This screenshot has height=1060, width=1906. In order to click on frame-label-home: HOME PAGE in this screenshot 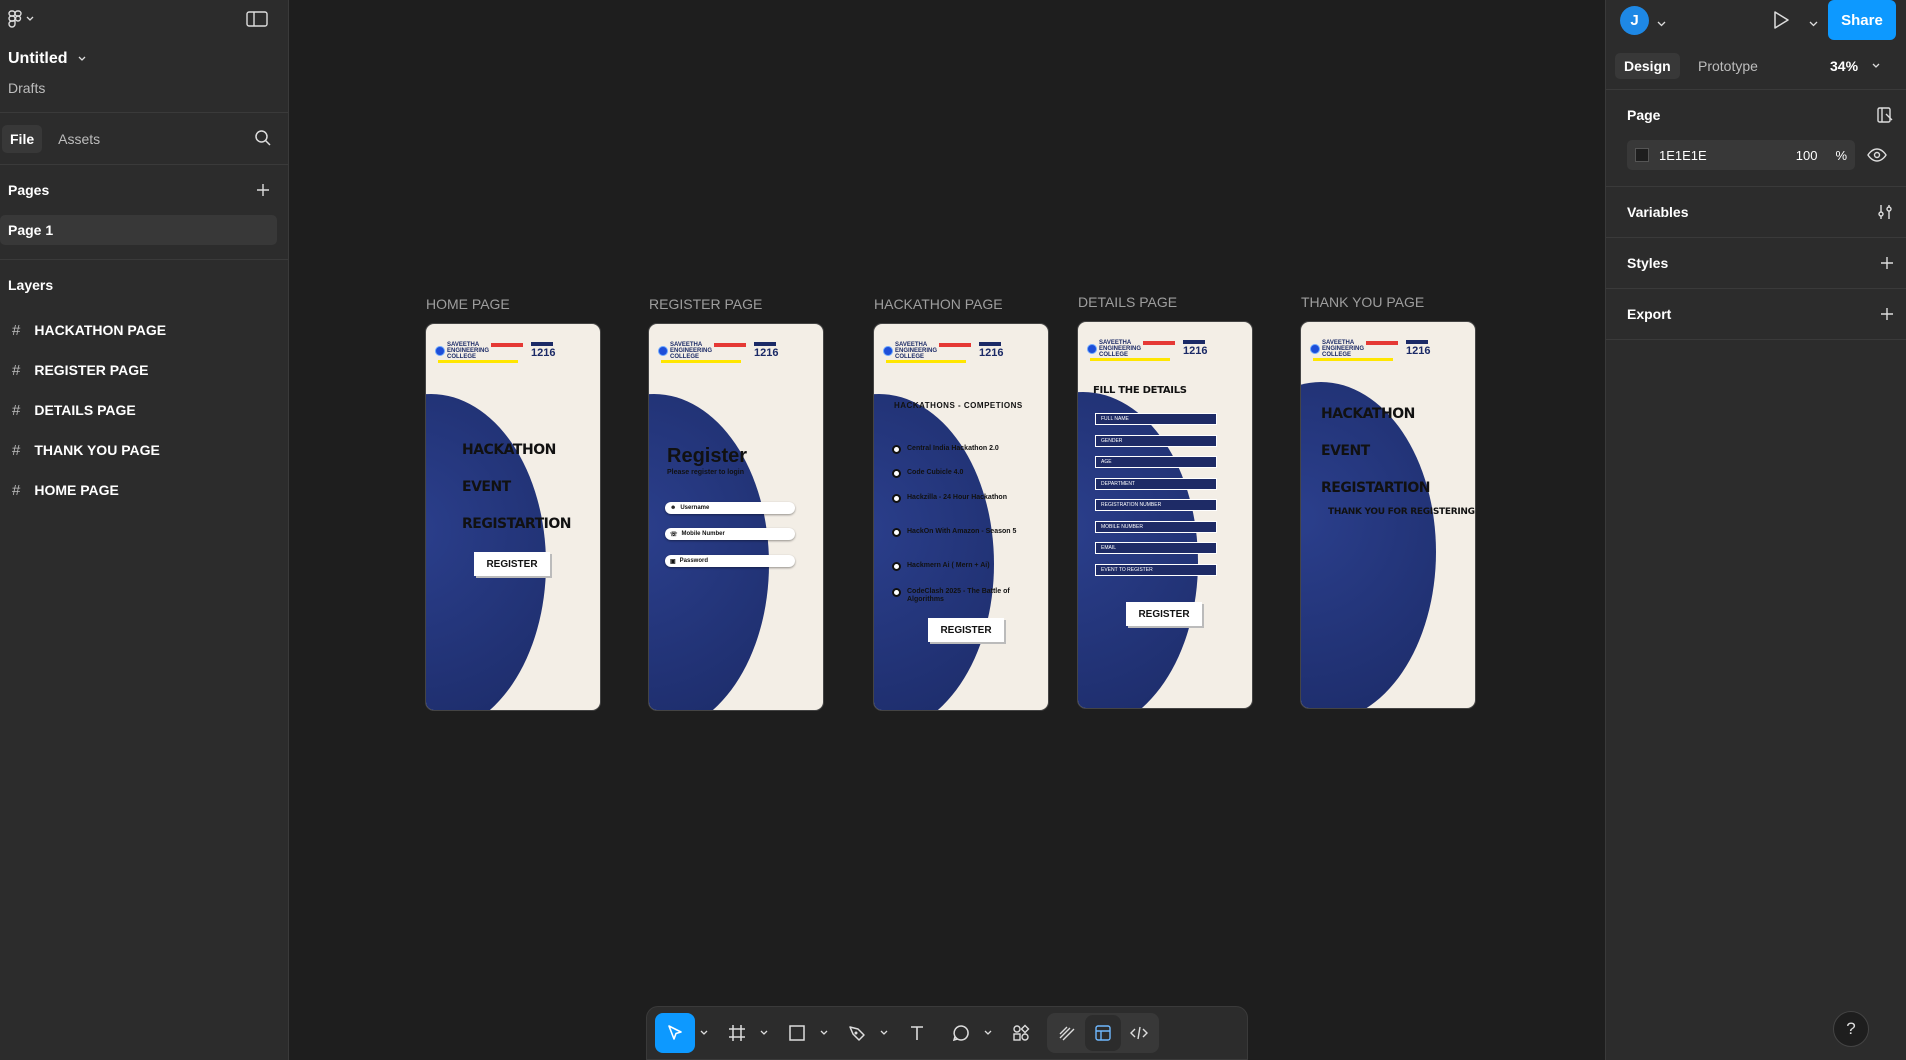, I will do `click(468, 304)`.